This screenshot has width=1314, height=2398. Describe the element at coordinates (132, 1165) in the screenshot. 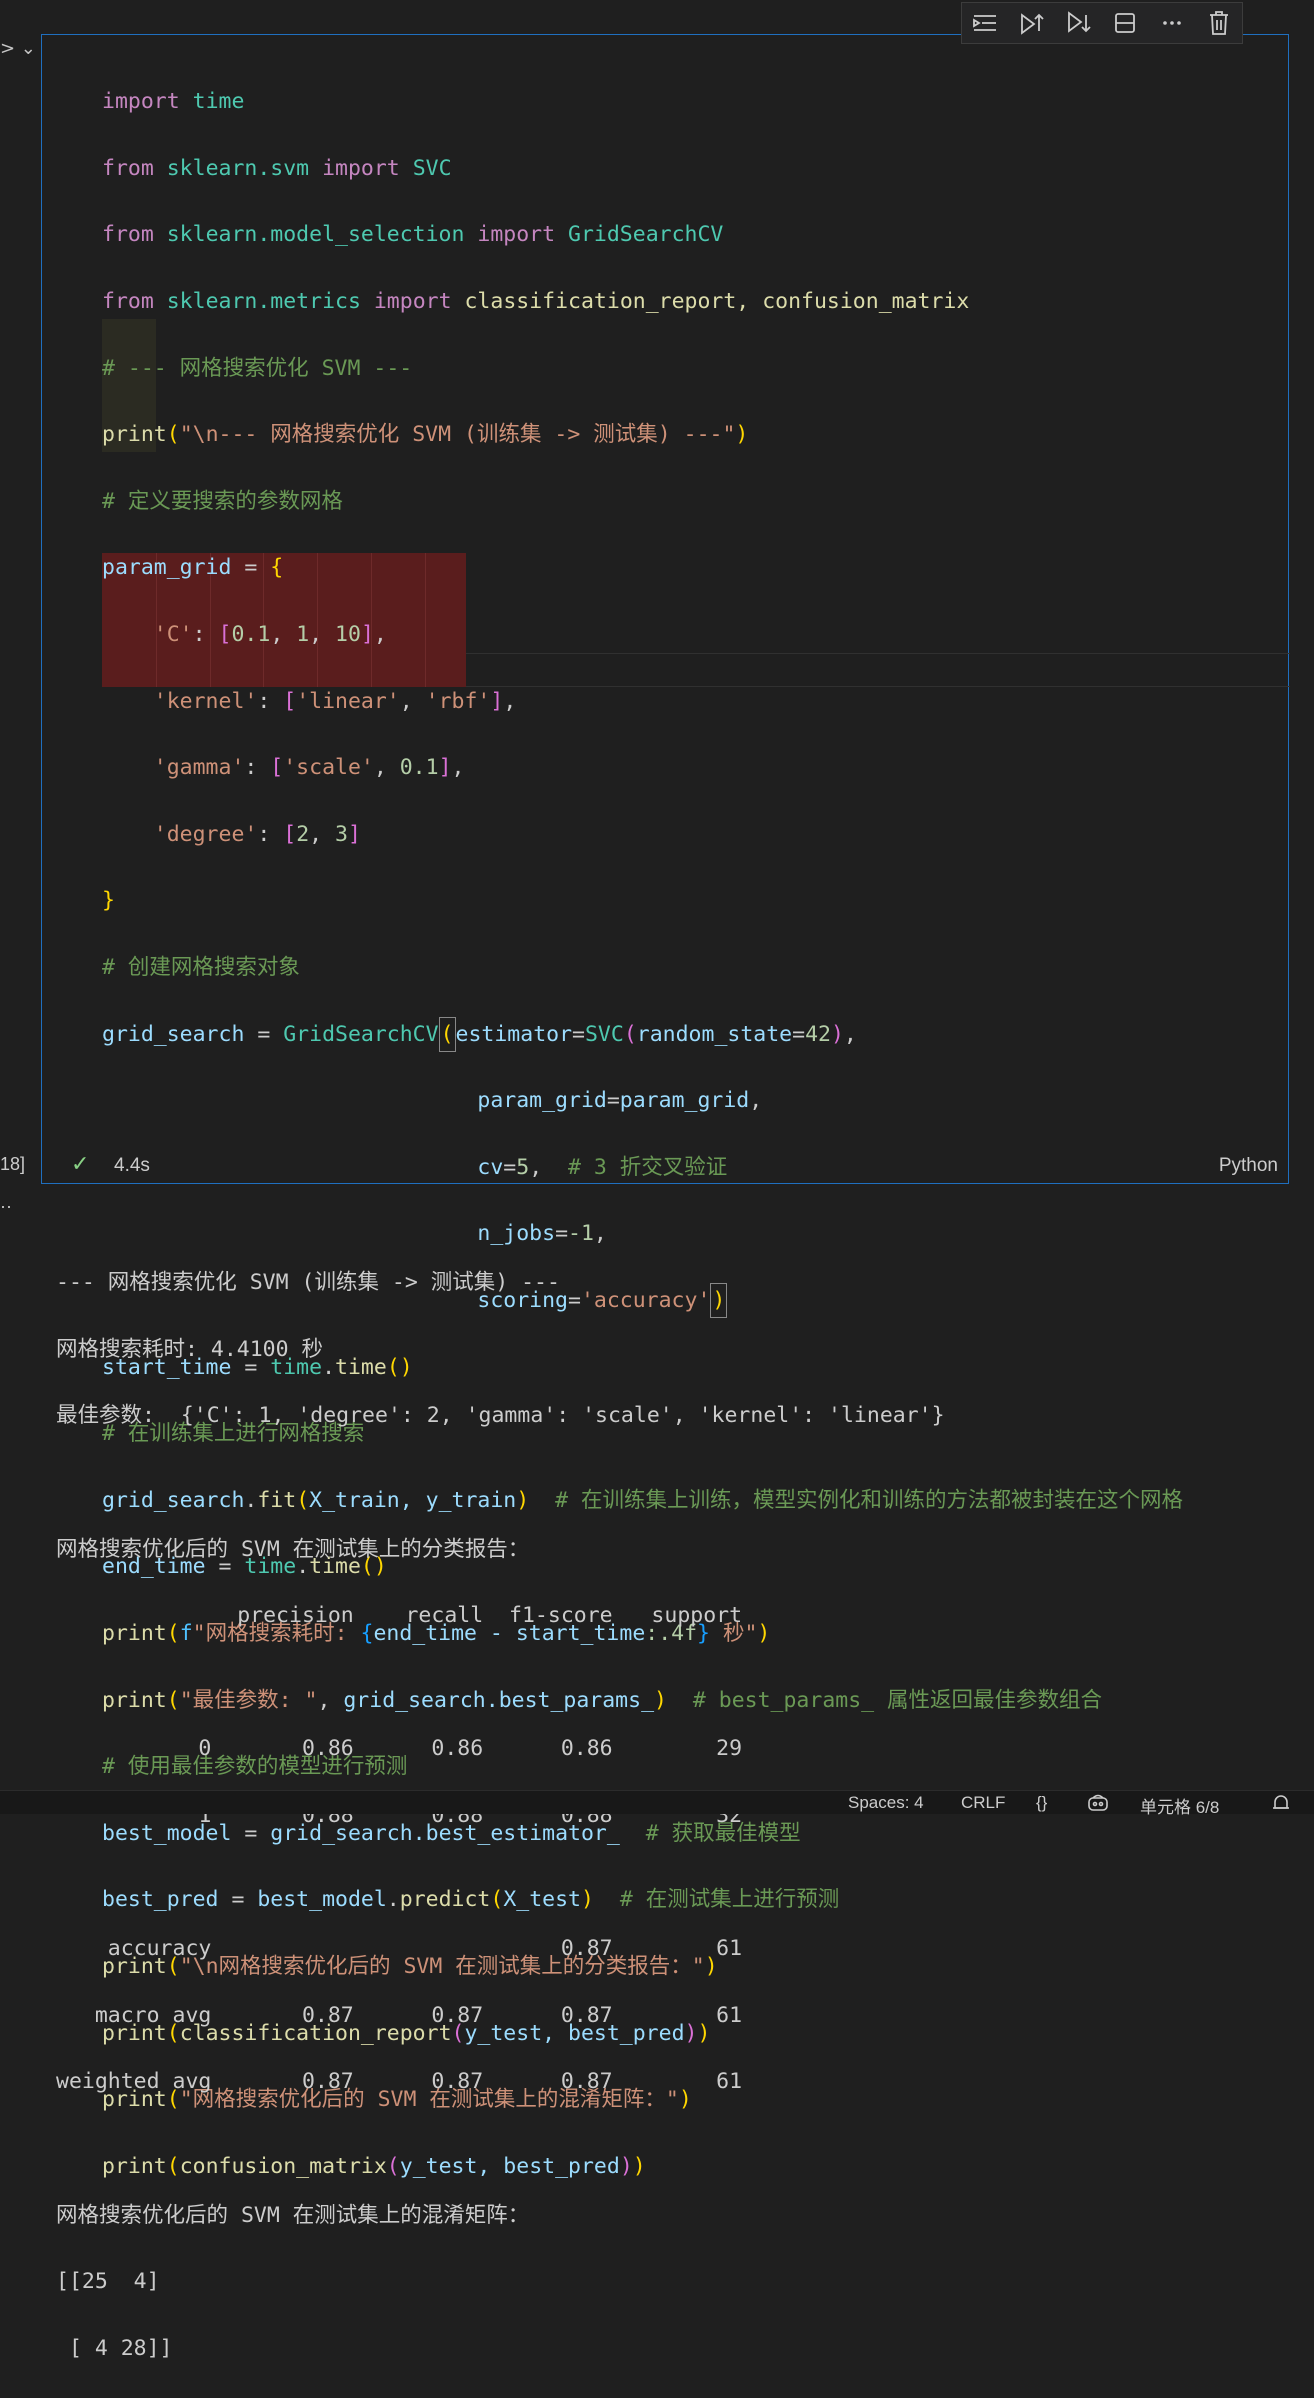

I see `execution-time: 4.4s` at that location.